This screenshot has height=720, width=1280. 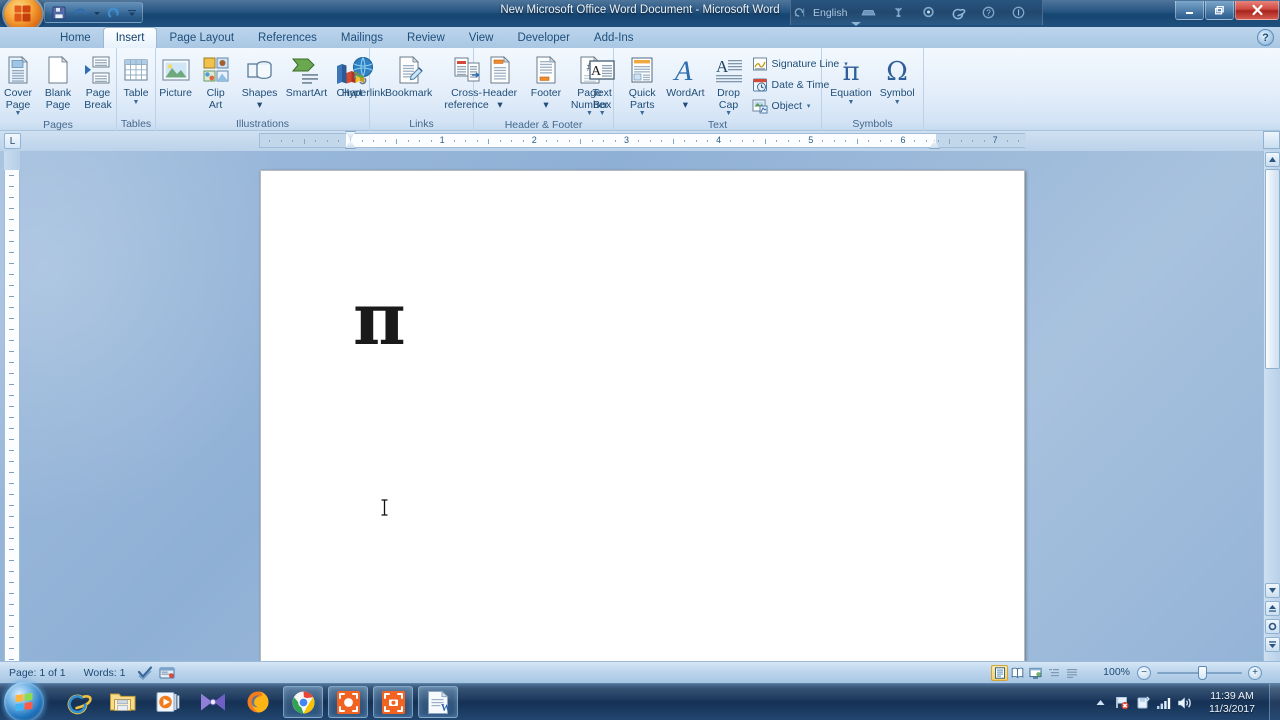 What do you see at coordinates (11, 395) in the screenshot?
I see `vertical-ruler-tick` at bounding box center [11, 395].